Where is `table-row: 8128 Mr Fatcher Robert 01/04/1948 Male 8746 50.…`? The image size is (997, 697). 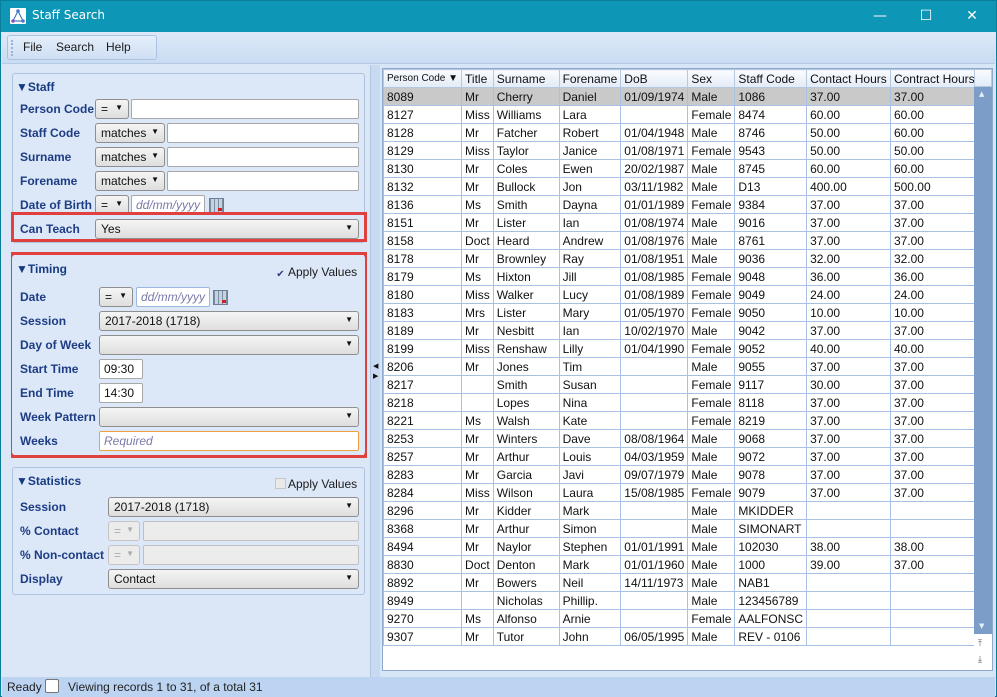
table-row: 8128 Mr Fatcher Robert 01/04/1948 Male 8746 50.… is located at coordinates (687, 132).